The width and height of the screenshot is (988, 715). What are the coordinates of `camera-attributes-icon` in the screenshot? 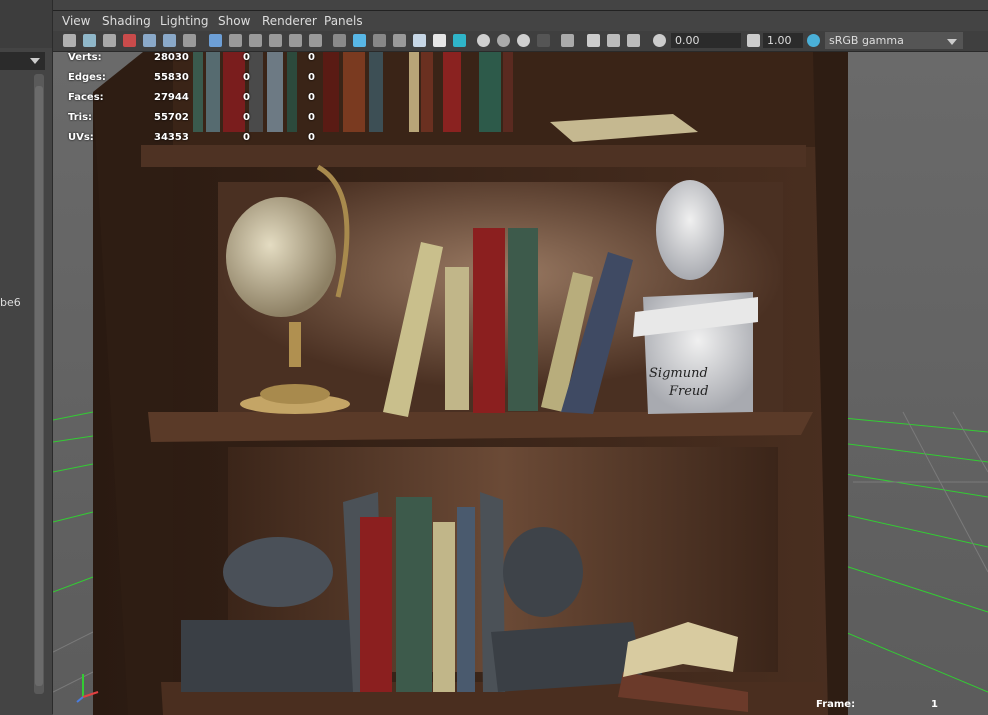 It's located at (89, 40).